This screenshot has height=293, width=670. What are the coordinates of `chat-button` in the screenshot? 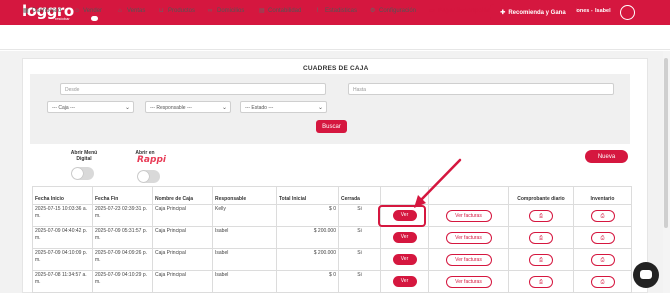 It's located at (646, 275).